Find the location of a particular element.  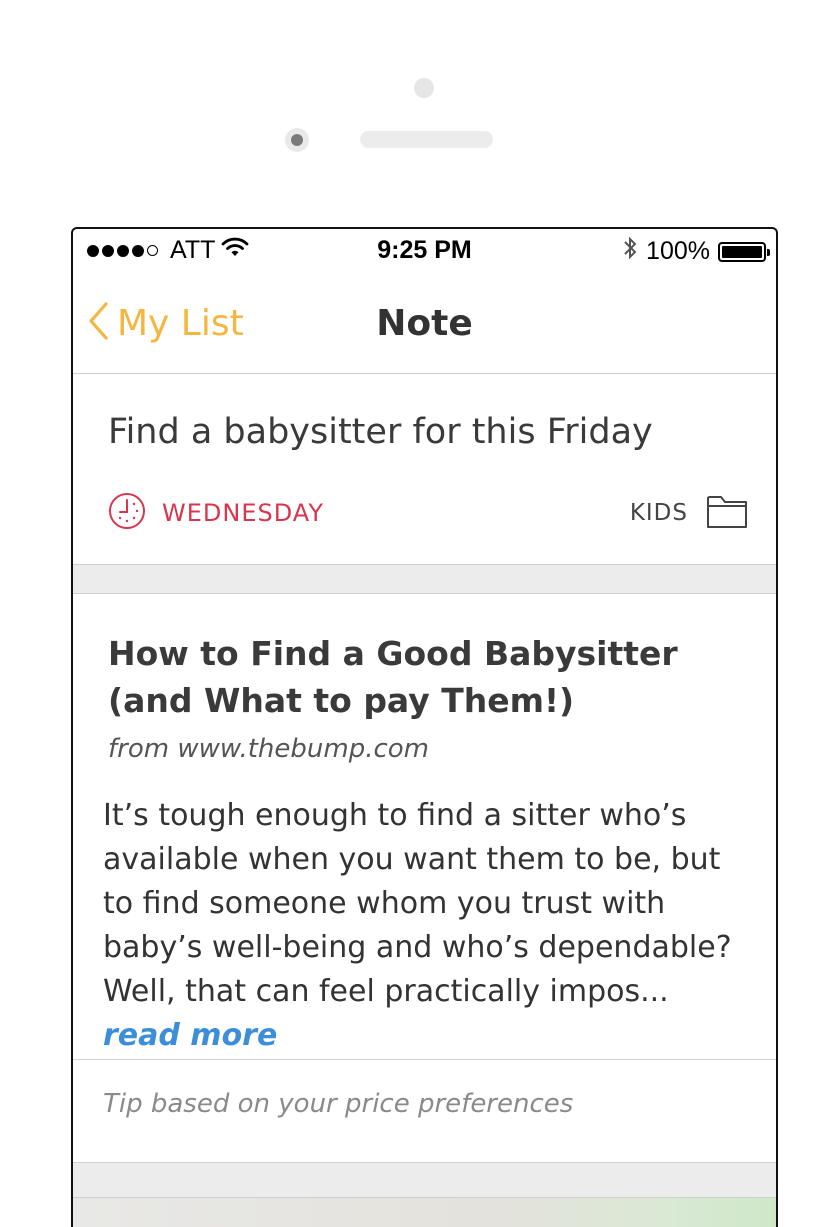

front-camera is located at coordinates (297, 140).